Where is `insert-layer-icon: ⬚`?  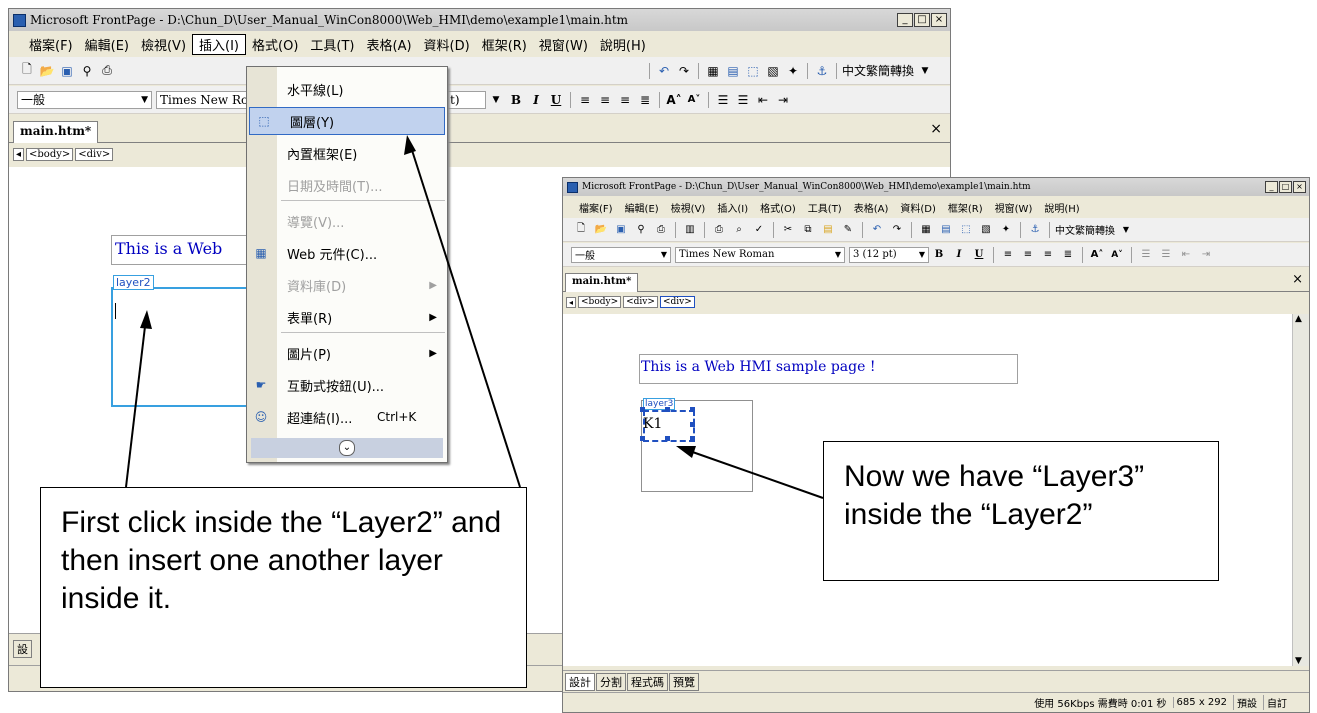 insert-layer-icon: ⬚ is located at coordinates (753, 71).